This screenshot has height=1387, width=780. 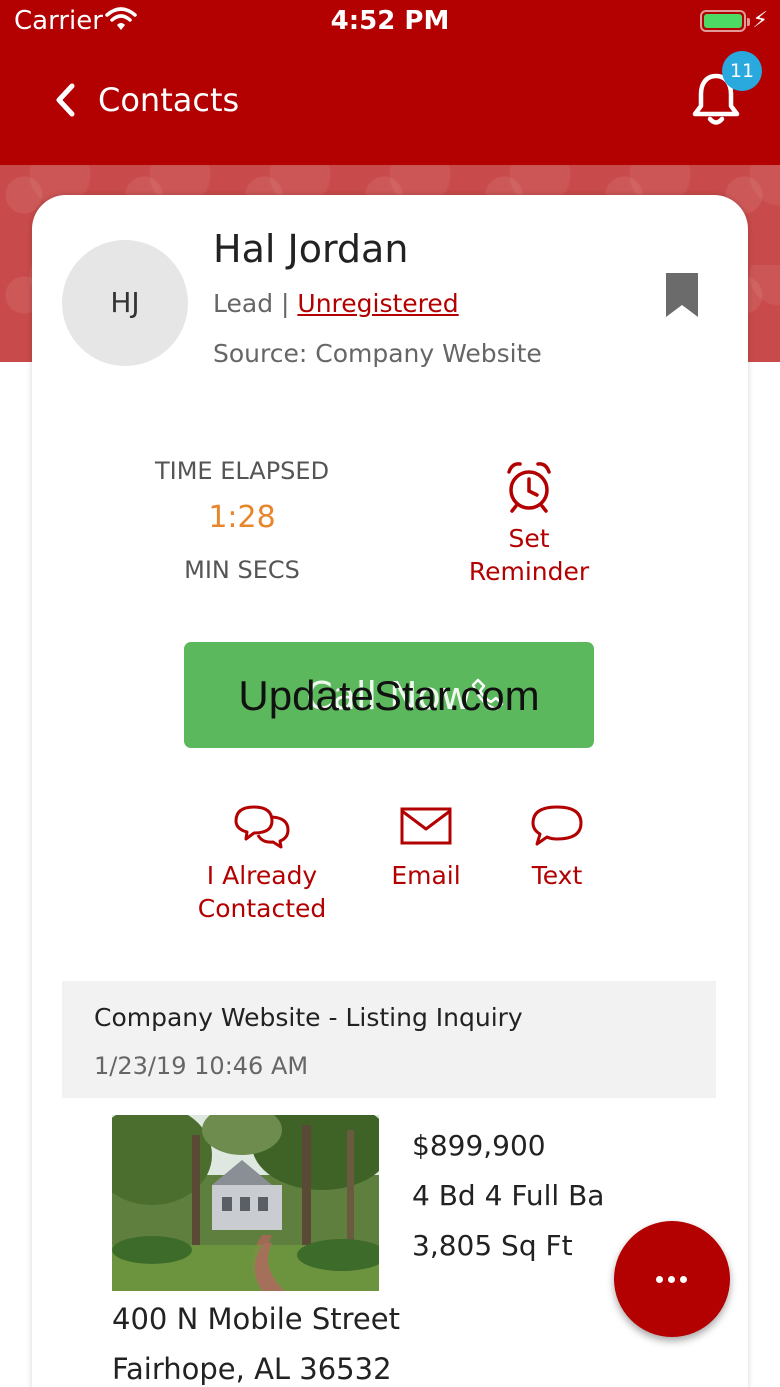 I want to click on registration-link: Unregistered, so click(x=377, y=303).